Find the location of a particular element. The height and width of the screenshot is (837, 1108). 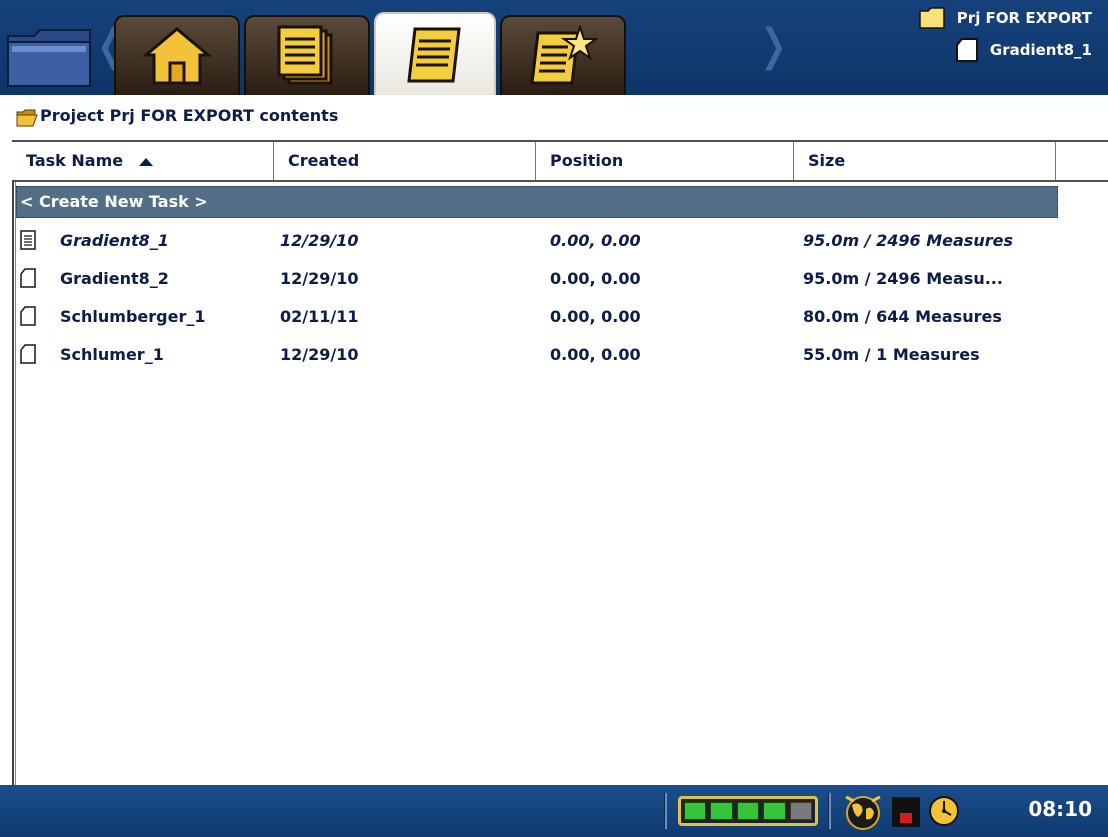

task-size: 80.0m / 644 Measures is located at coordinates (902, 316).